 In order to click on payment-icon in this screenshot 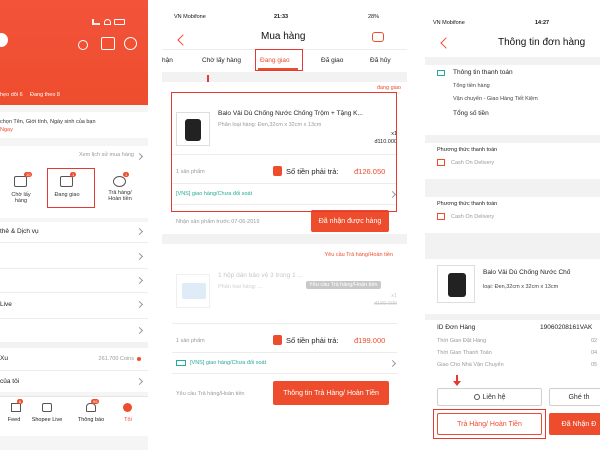, I will do `click(441, 73)`.